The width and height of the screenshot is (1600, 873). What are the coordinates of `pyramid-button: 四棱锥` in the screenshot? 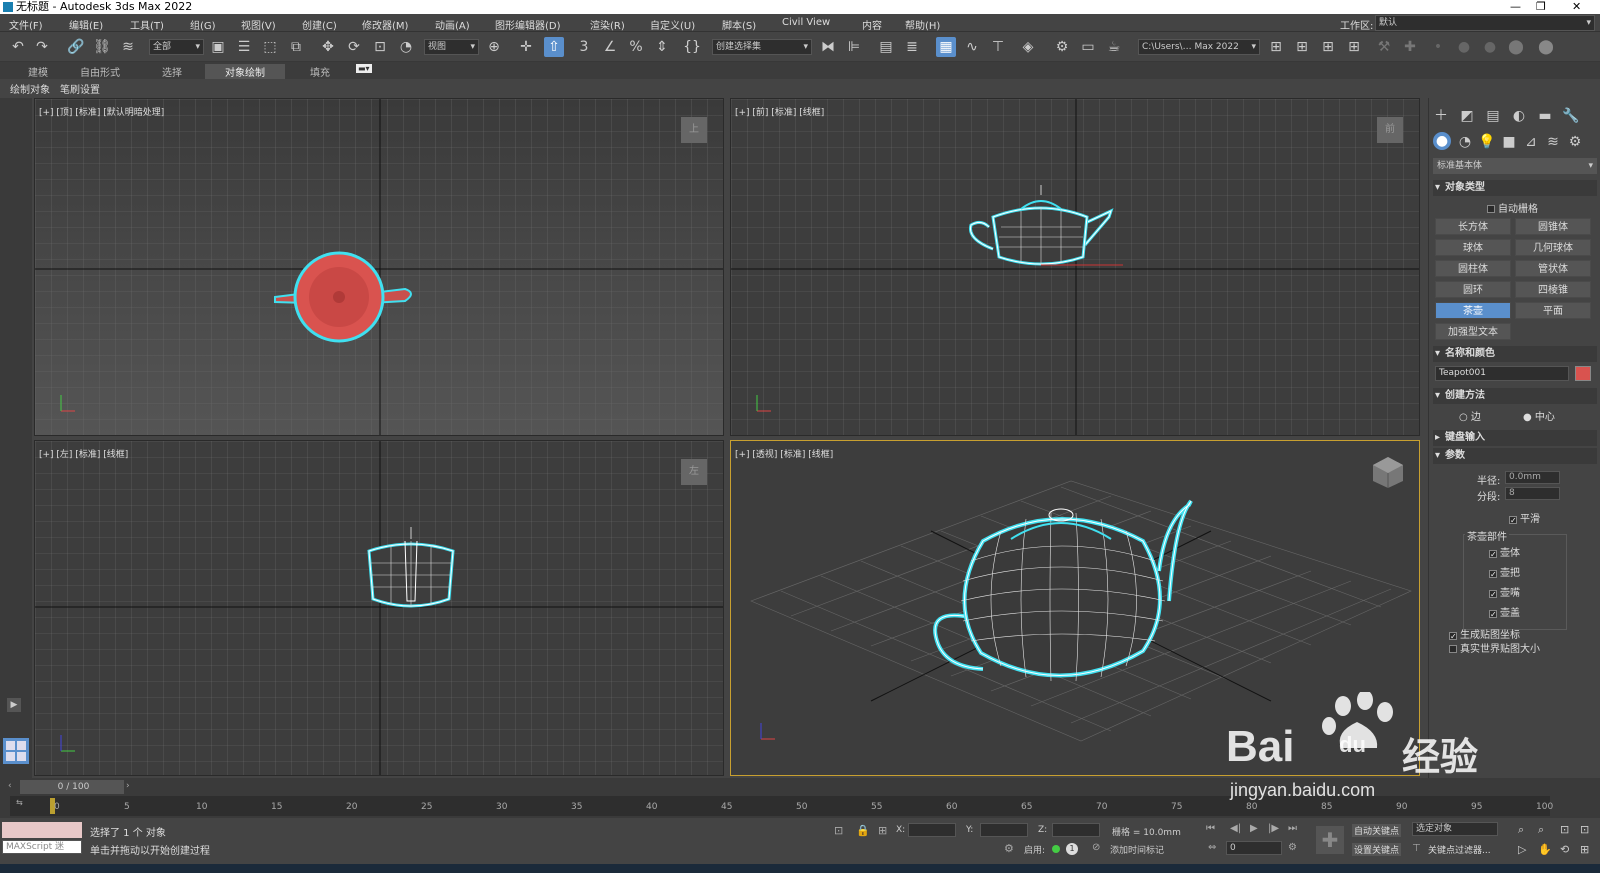 It's located at (1553, 289).